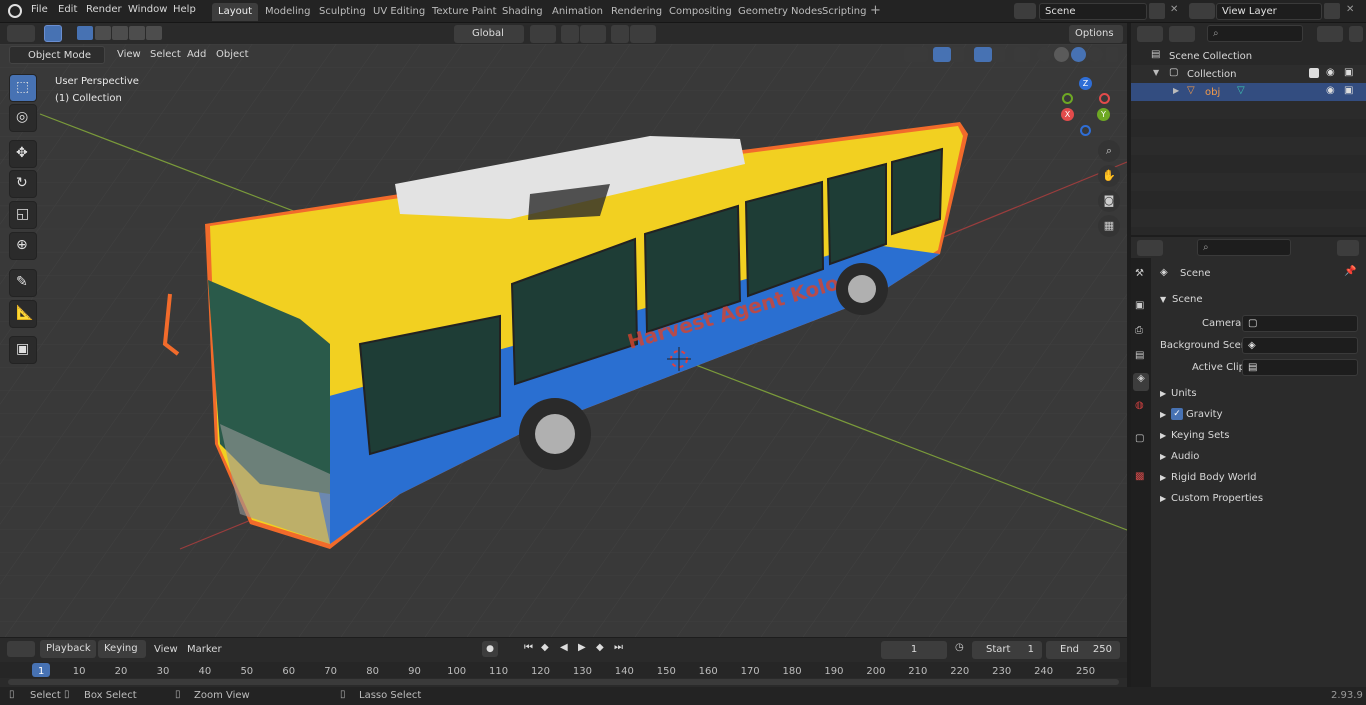 This screenshot has height=705, width=1366. Describe the element at coordinates (1112, 54) in the screenshot. I see `shading-dropdown-icon` at that location.